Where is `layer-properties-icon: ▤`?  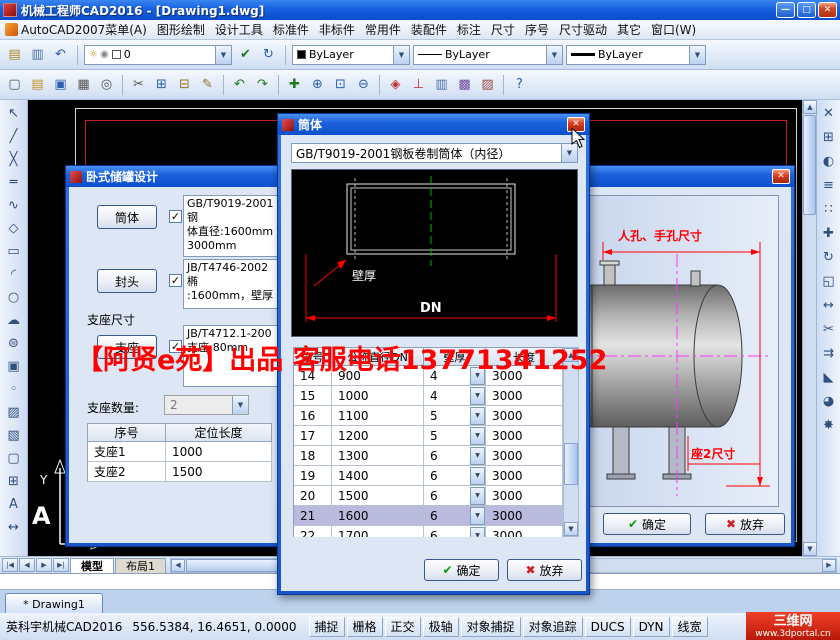
layer-properties-icon: ▤ is located at coordinates (14, 54).